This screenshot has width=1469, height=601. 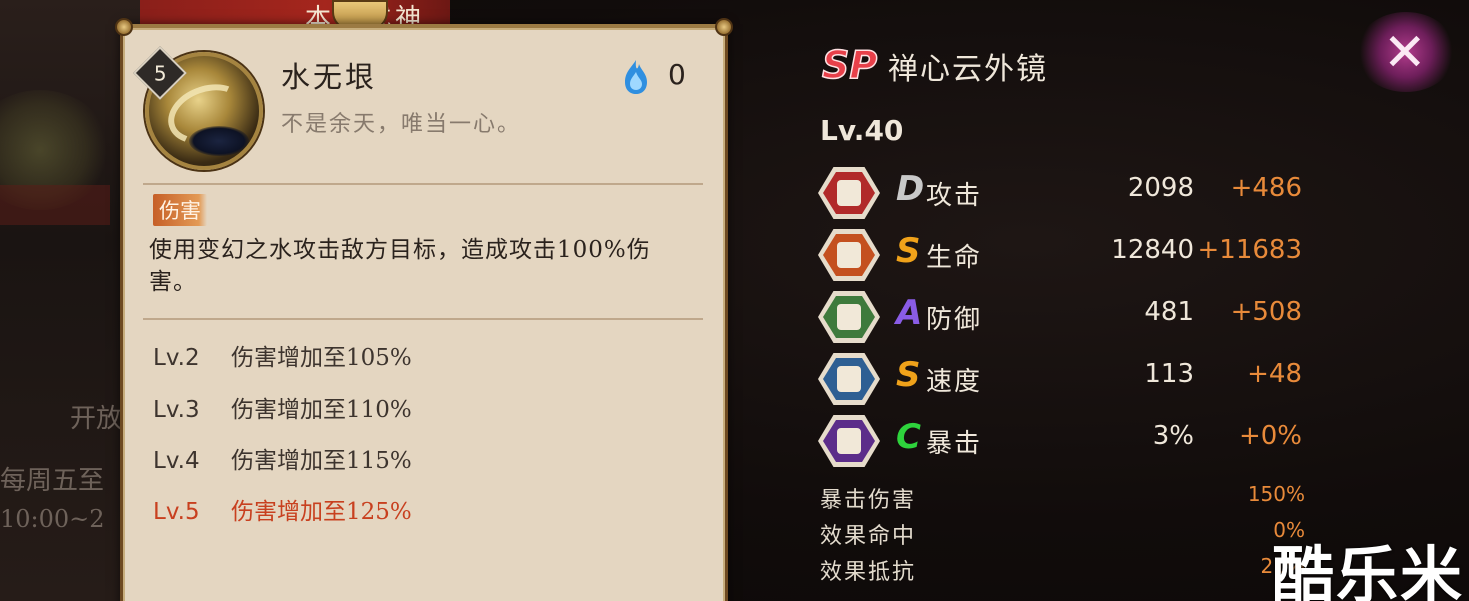 I want to click on sp-rarity-icon: SP, so click(x=849, y=64).